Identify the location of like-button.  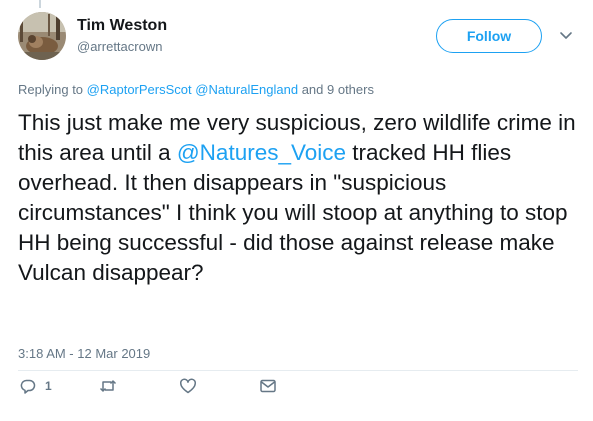
(188, 386).